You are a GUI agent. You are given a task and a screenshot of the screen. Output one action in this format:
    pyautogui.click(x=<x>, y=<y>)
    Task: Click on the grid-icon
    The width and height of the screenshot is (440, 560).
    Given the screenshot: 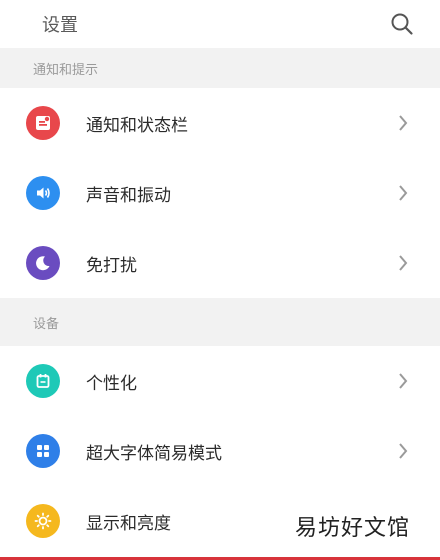 What is the action you would take?
    pyautogui.click(x=43, y=451)
    